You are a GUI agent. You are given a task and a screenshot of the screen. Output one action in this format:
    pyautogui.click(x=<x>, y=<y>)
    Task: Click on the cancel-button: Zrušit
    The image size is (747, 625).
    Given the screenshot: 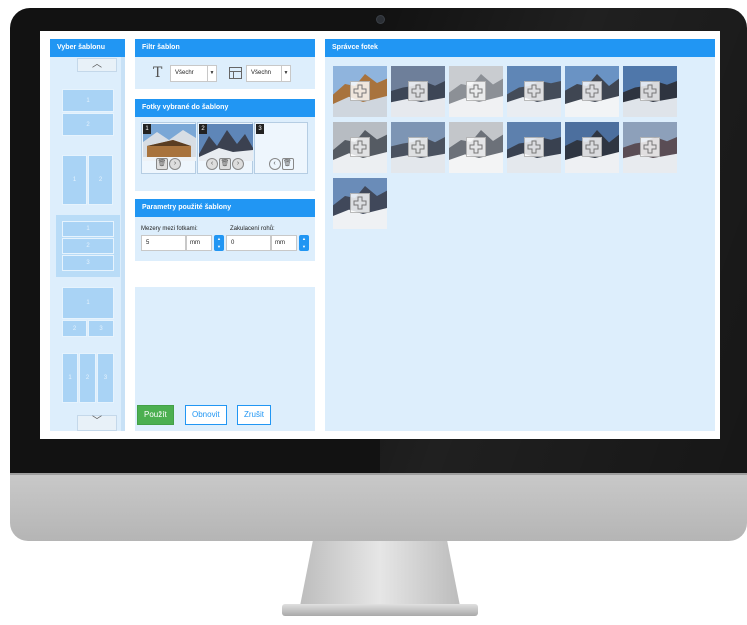 What is the action you would take?
    pyautogui.click(x=254, y=415)
    